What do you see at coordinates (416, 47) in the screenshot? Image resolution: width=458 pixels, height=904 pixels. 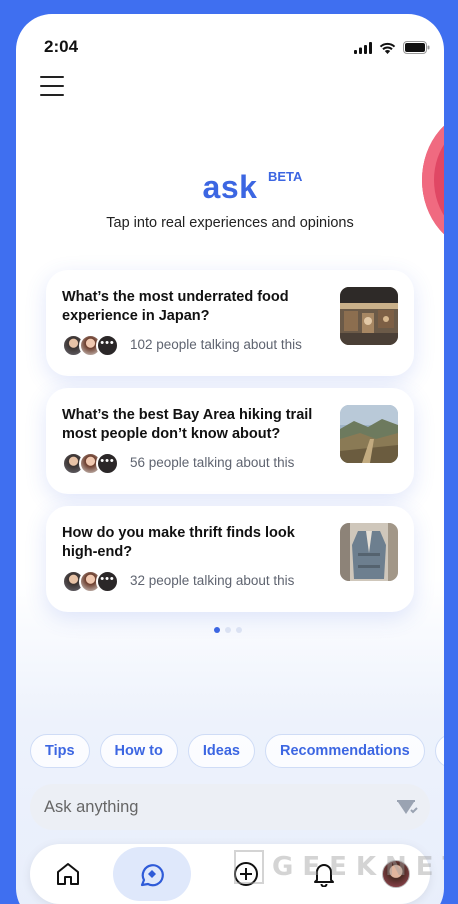 I see `battery-icon` at bounding box center [416, 47].